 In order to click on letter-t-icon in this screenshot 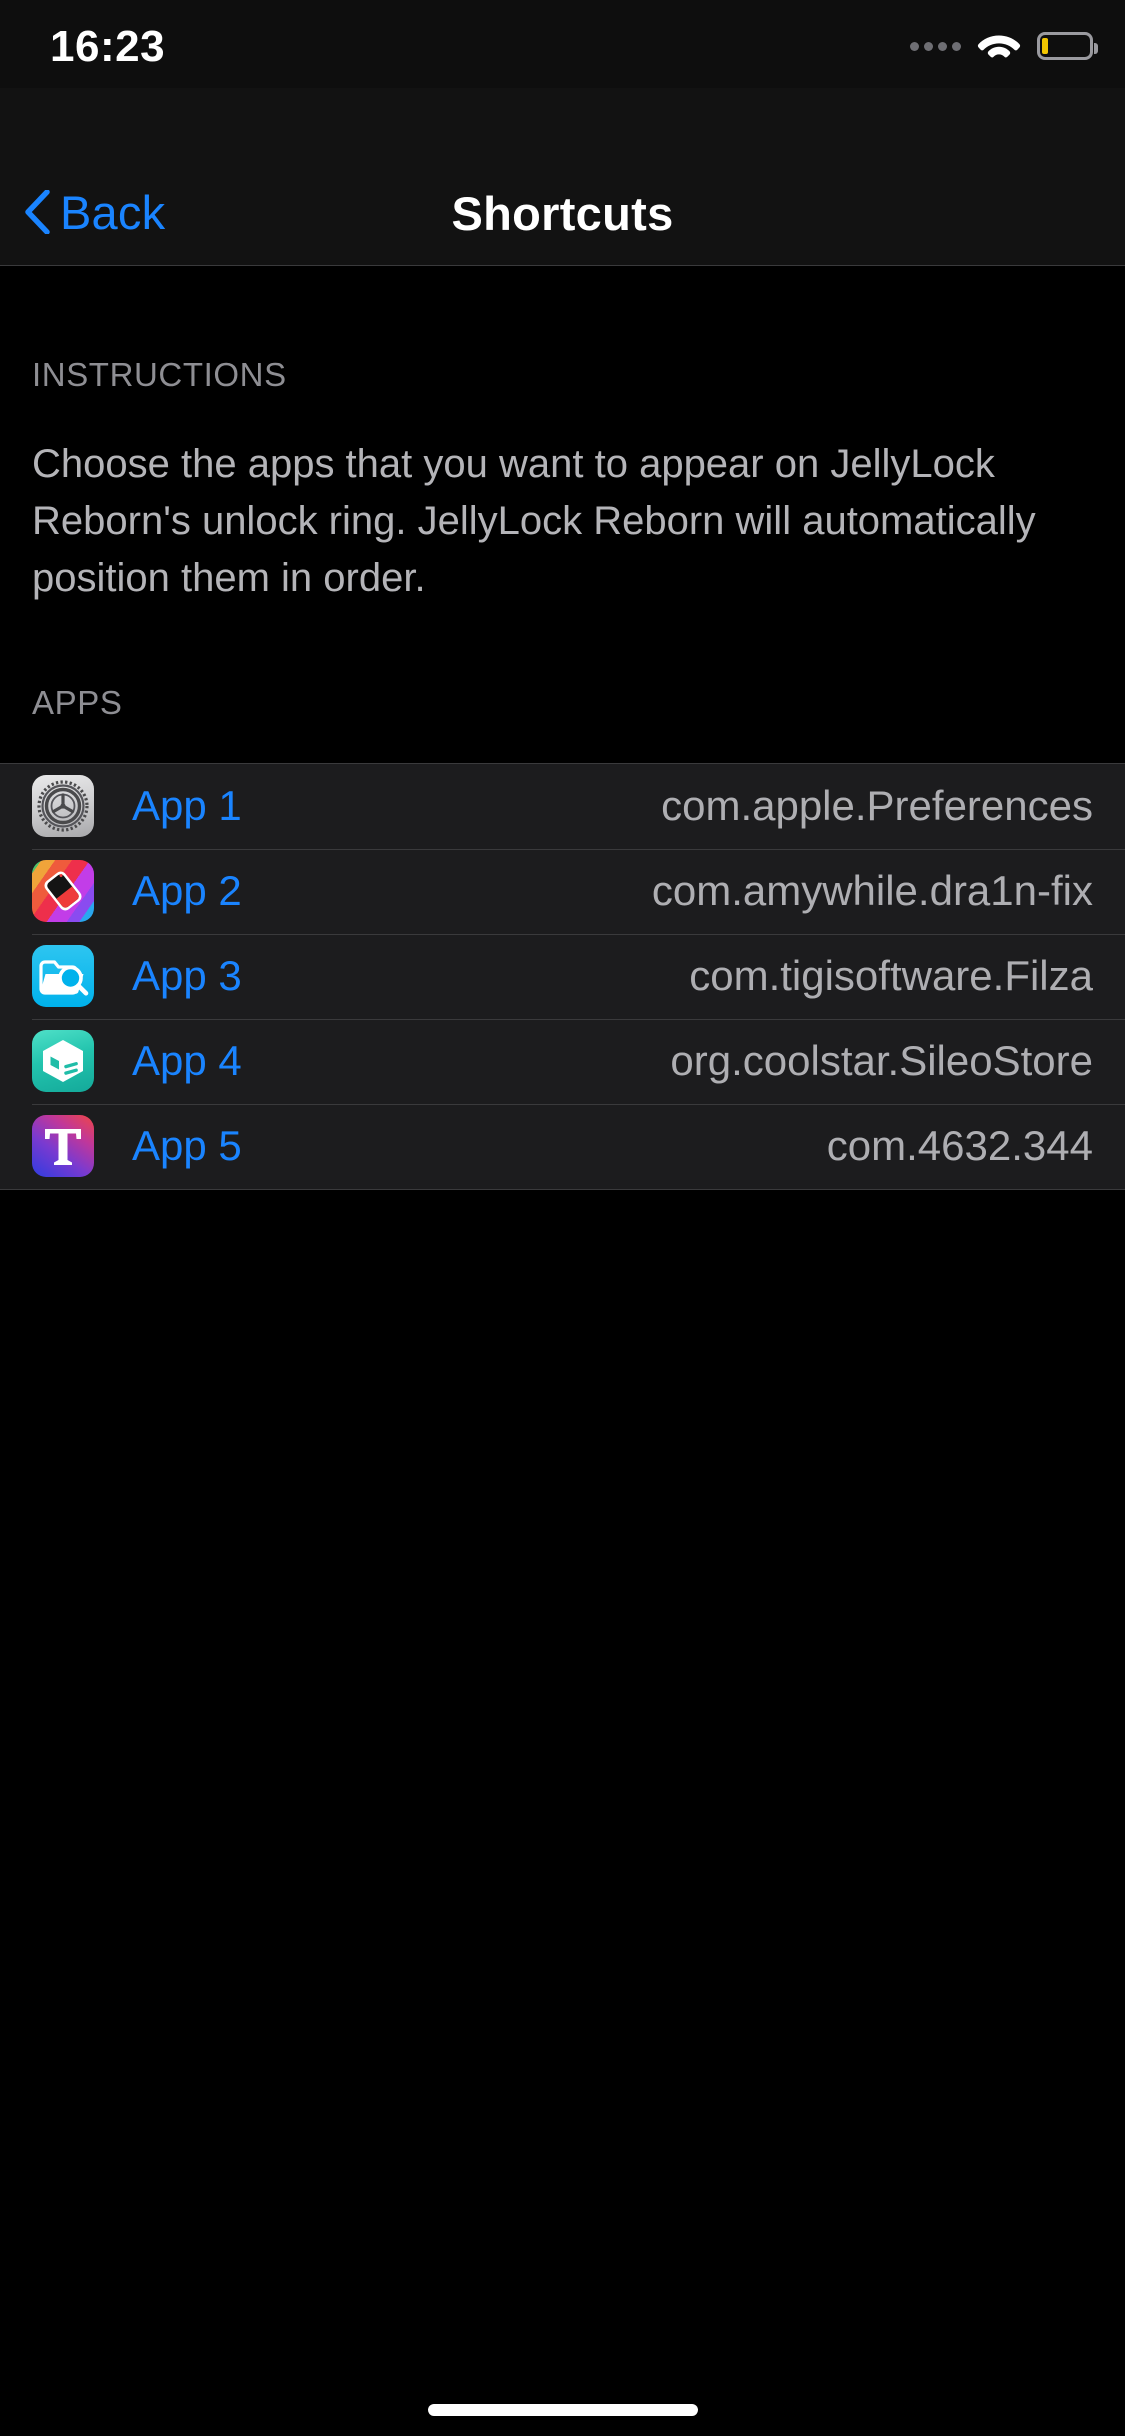, I will do `click(63, 1146)`.